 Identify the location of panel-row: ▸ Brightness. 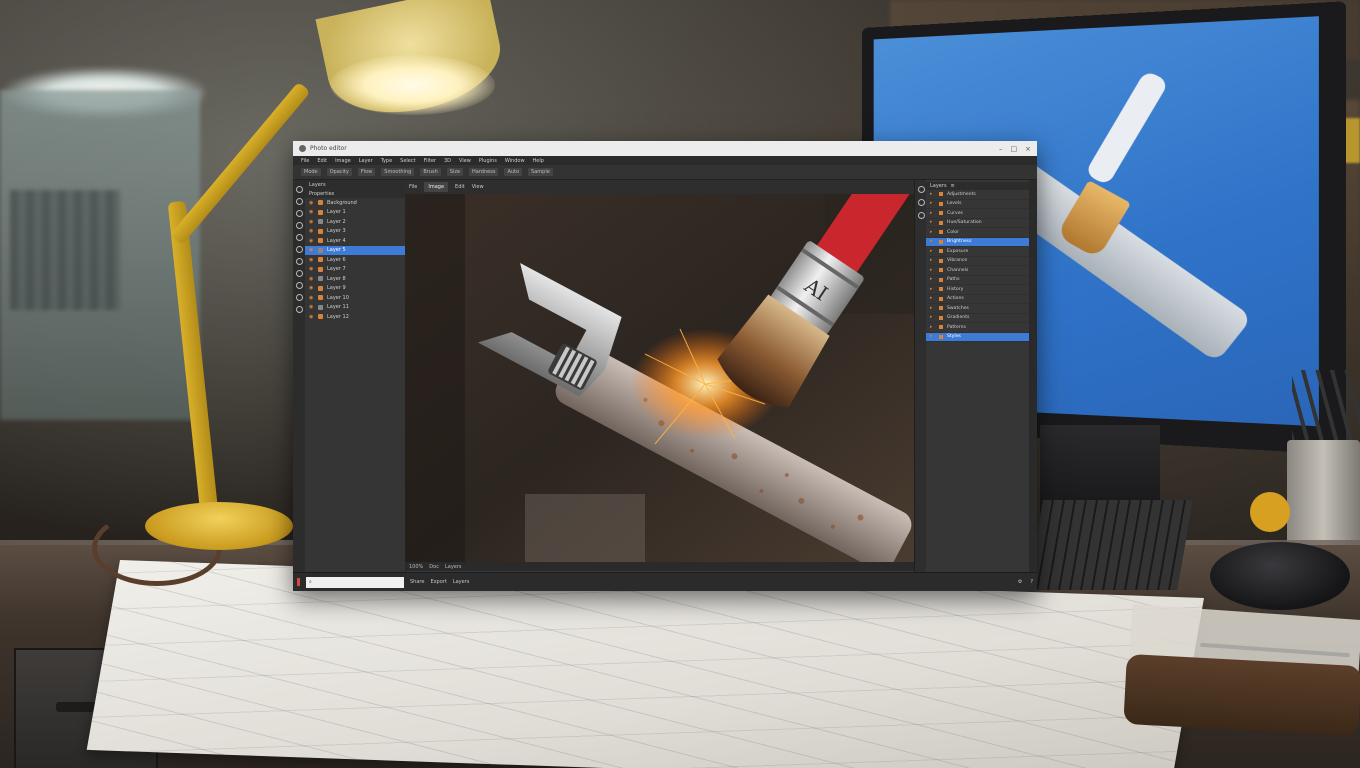
(977, 242).